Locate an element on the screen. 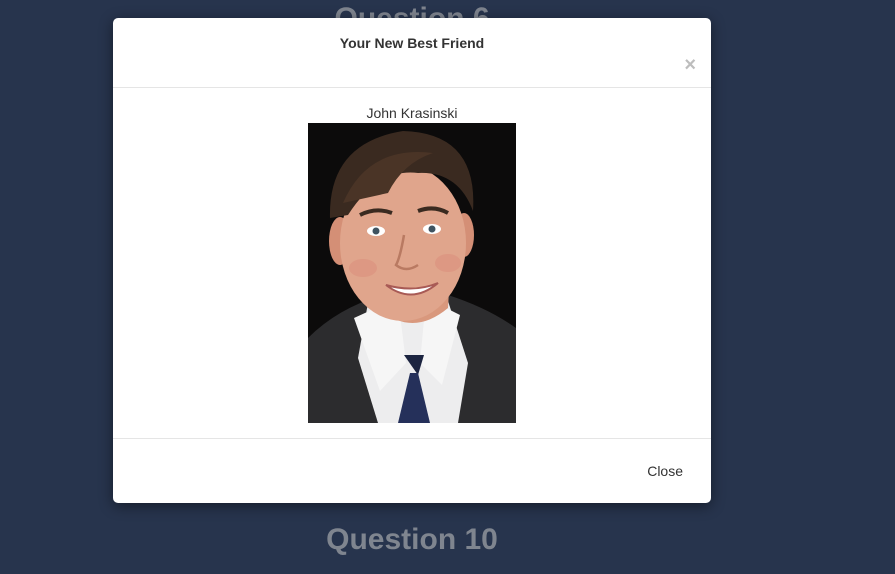 This screenshot has height=574, width=895. portrait-photo is located at coordinates (412, 273).